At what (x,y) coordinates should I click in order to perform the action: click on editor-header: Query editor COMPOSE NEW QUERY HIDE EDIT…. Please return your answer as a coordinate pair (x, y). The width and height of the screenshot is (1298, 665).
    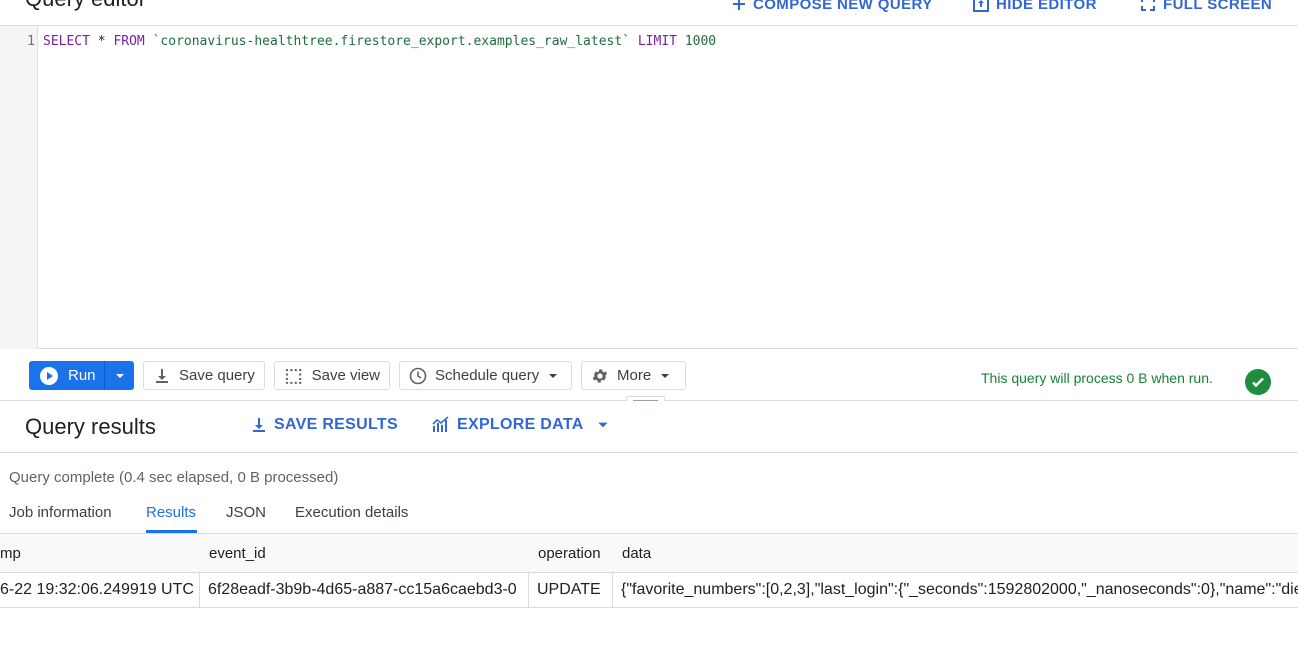
    Looking at the image, I should click on (649, 13).